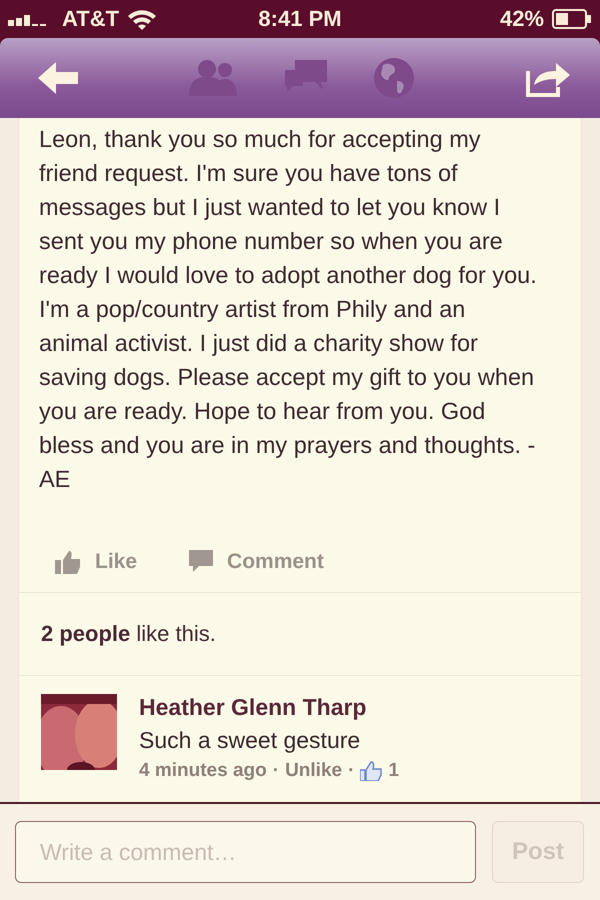 The height and width of the screenshot is (900, 600). Describe the element at coordinates (313, 771) in the screenshot. I see `unlike-link: Unlike` at that location.